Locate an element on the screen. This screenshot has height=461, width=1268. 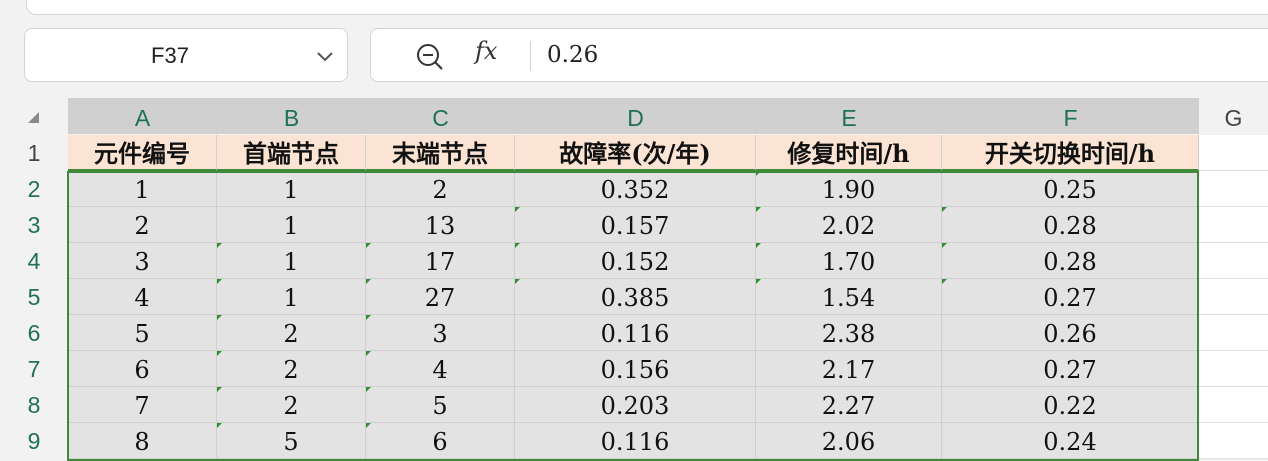
table-cell: 2.17 is located at coordinates (849, 369).